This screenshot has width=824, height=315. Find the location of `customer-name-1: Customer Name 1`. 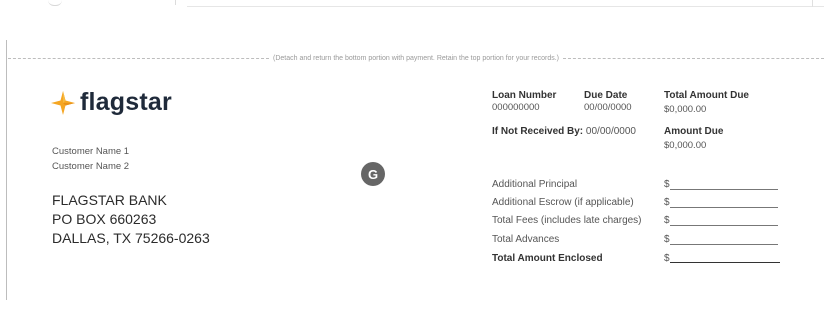

customer-name-1: Customer Name 1 is located at coordinates (91, 151).